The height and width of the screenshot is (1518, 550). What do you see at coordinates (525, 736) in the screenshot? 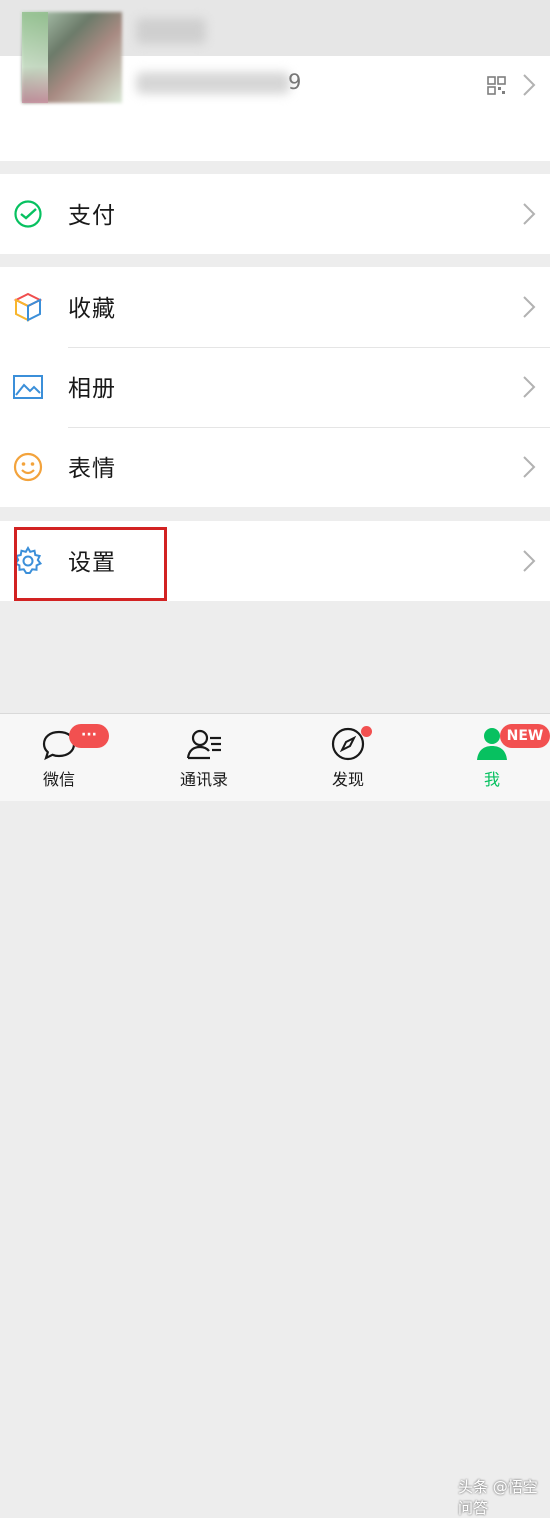
I see `new-badge: NEW` at bounding box center [525, 736].